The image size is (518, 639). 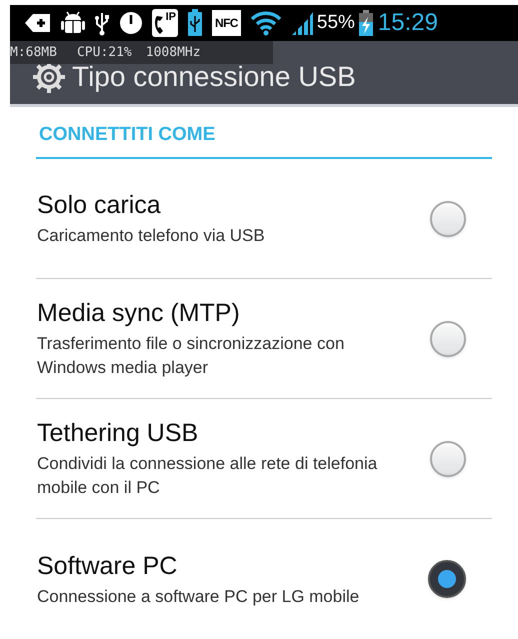 I want to click on section-header: CONNETTITI COME, so click(x=127, y=134).